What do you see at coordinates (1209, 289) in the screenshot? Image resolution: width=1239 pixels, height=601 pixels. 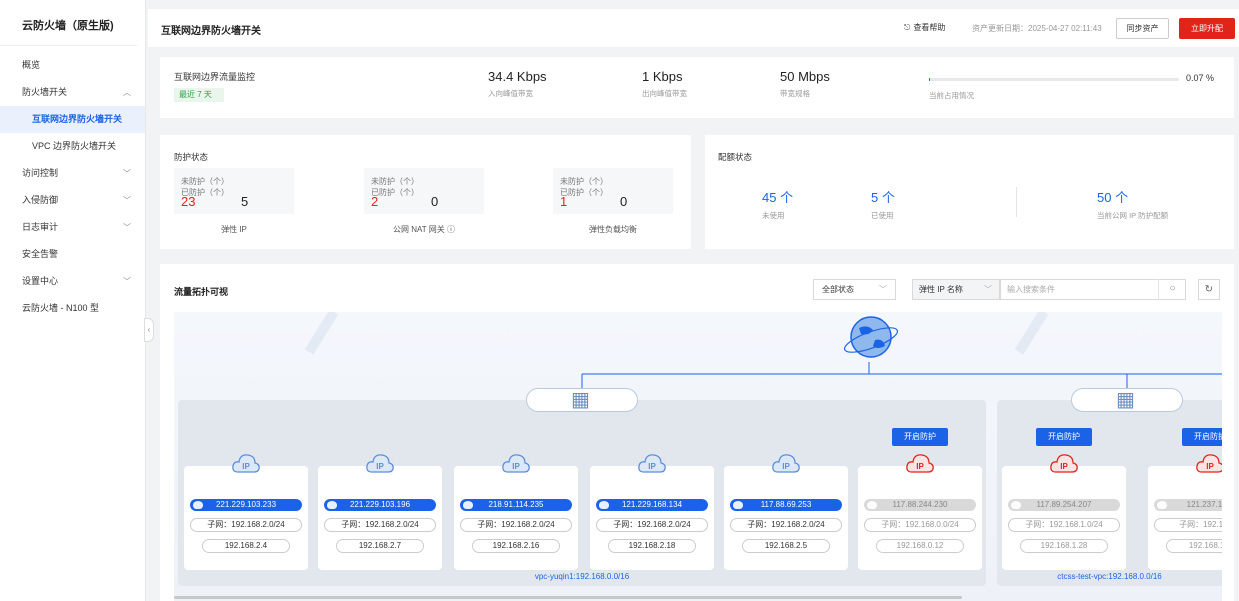 I see `refresh-icon: ↻` at bounding box center [1209, 289].